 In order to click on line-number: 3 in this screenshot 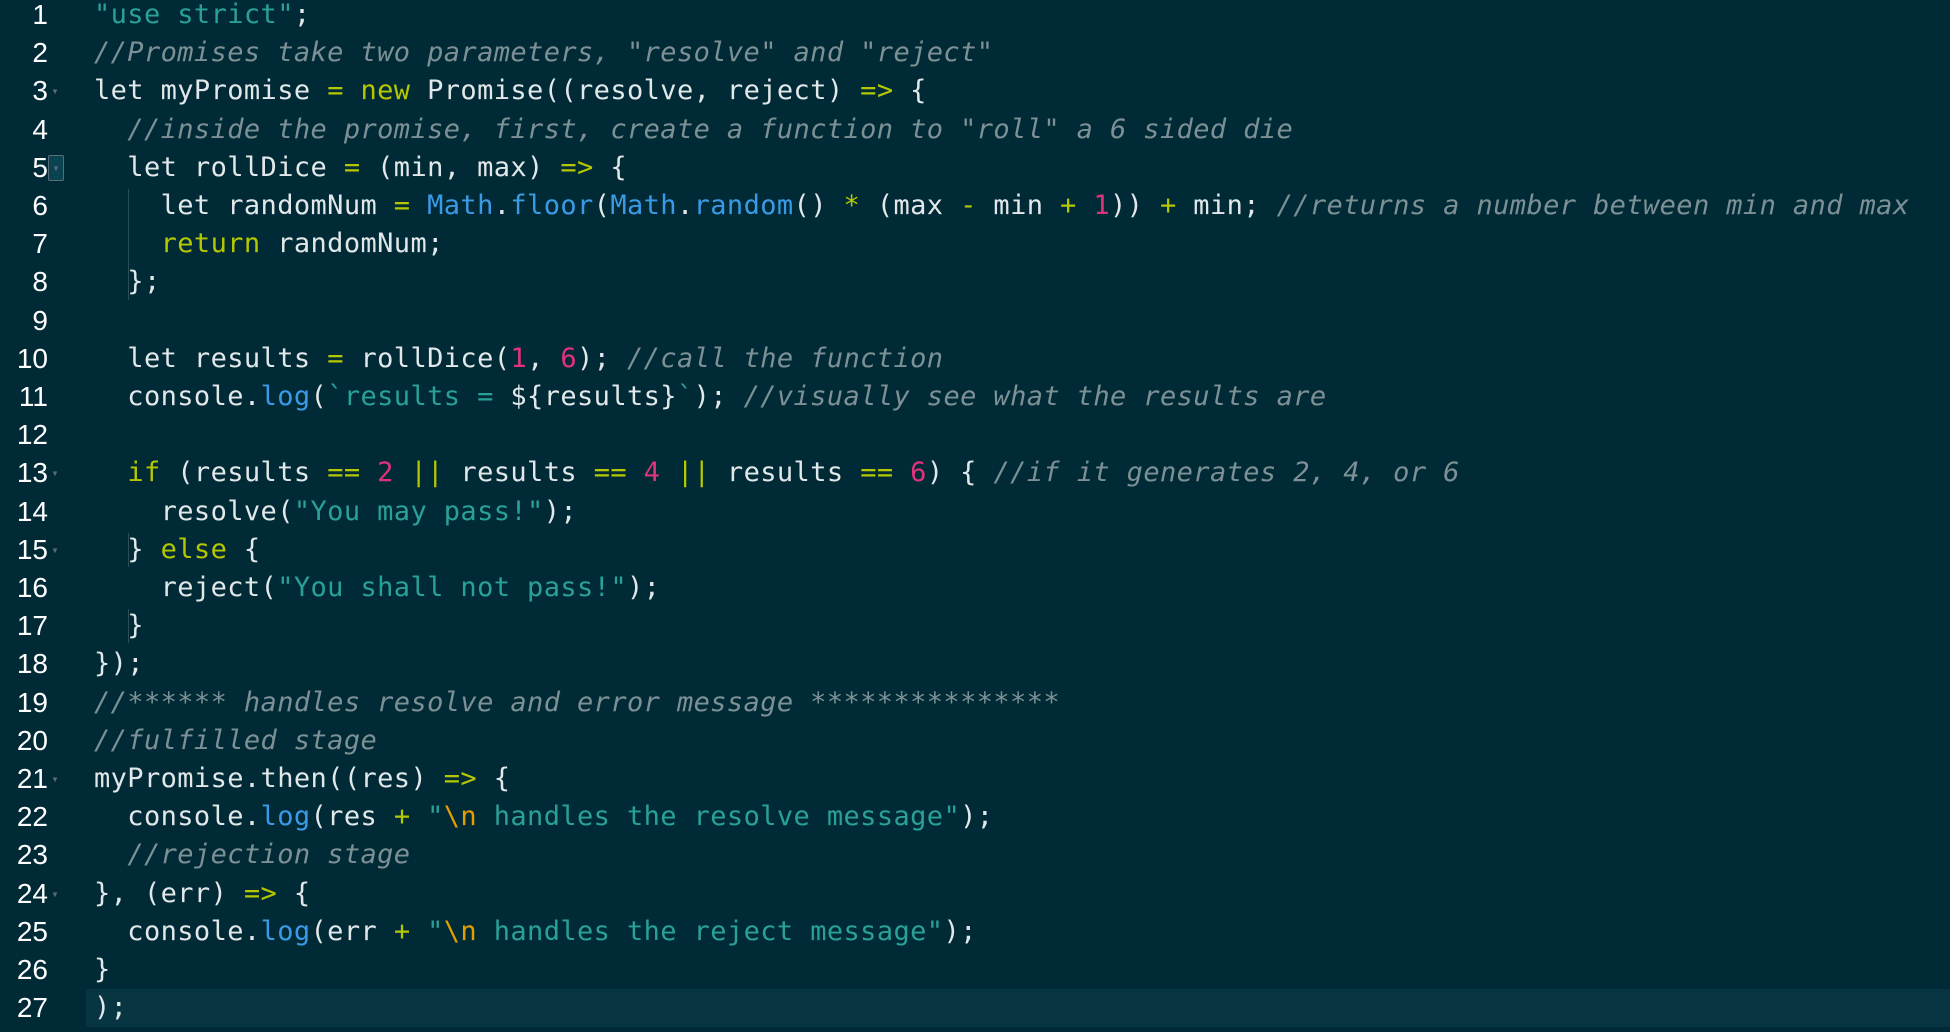, I will do `click(40, 91)`.